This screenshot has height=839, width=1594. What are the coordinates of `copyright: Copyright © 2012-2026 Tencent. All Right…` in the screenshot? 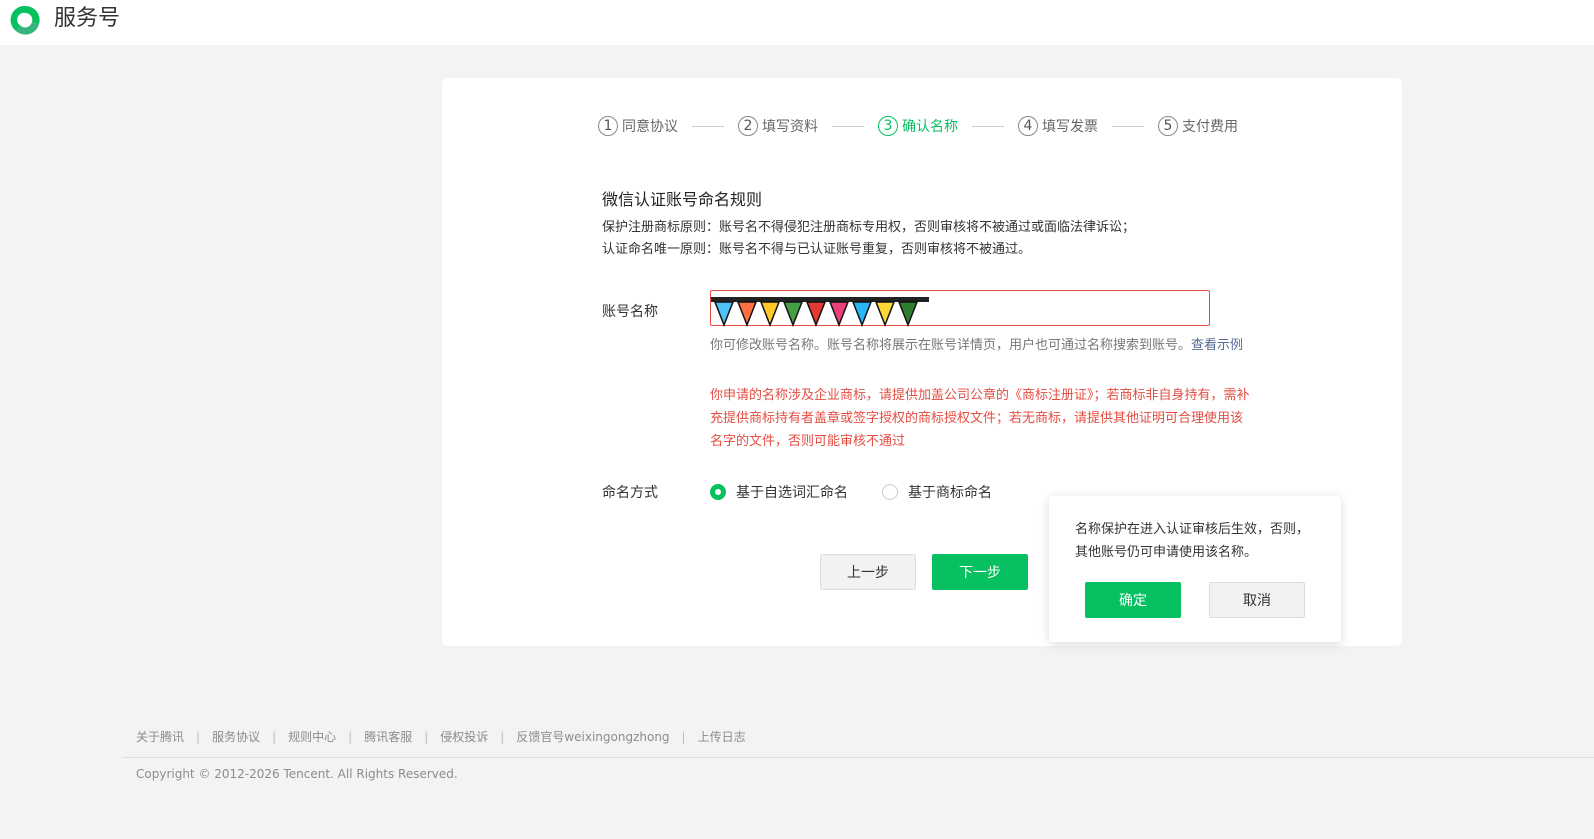 It's located at (297, 774).